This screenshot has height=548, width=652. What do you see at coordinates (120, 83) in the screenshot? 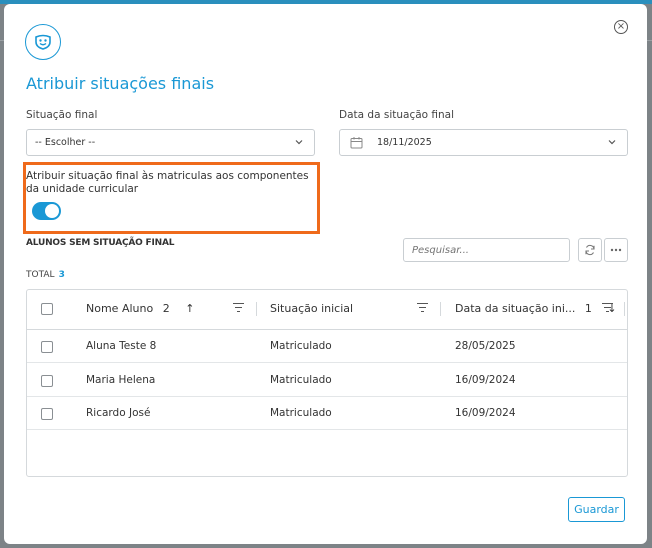
I see `modal-title: Atribuir situações finais` at bounding box center [120, 83].